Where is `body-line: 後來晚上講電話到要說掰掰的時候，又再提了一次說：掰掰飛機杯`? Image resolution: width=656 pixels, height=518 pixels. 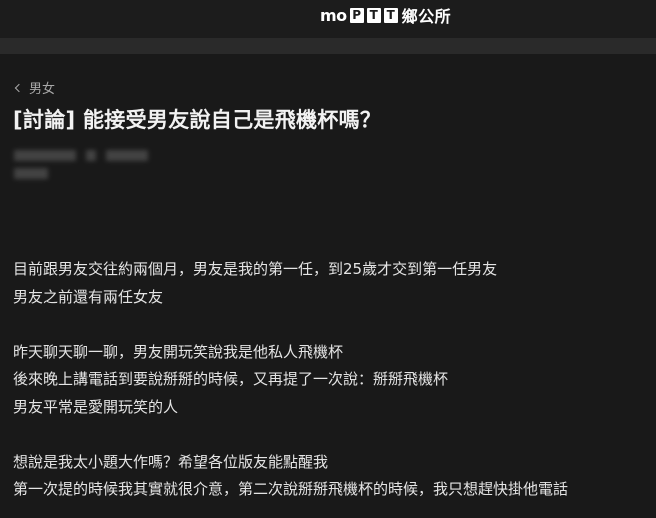
body-line: 後來晚上講電話到要說掰掰的時候，又再提了一次說：掰掰飛機杯 is located at coordinates (231, 379).